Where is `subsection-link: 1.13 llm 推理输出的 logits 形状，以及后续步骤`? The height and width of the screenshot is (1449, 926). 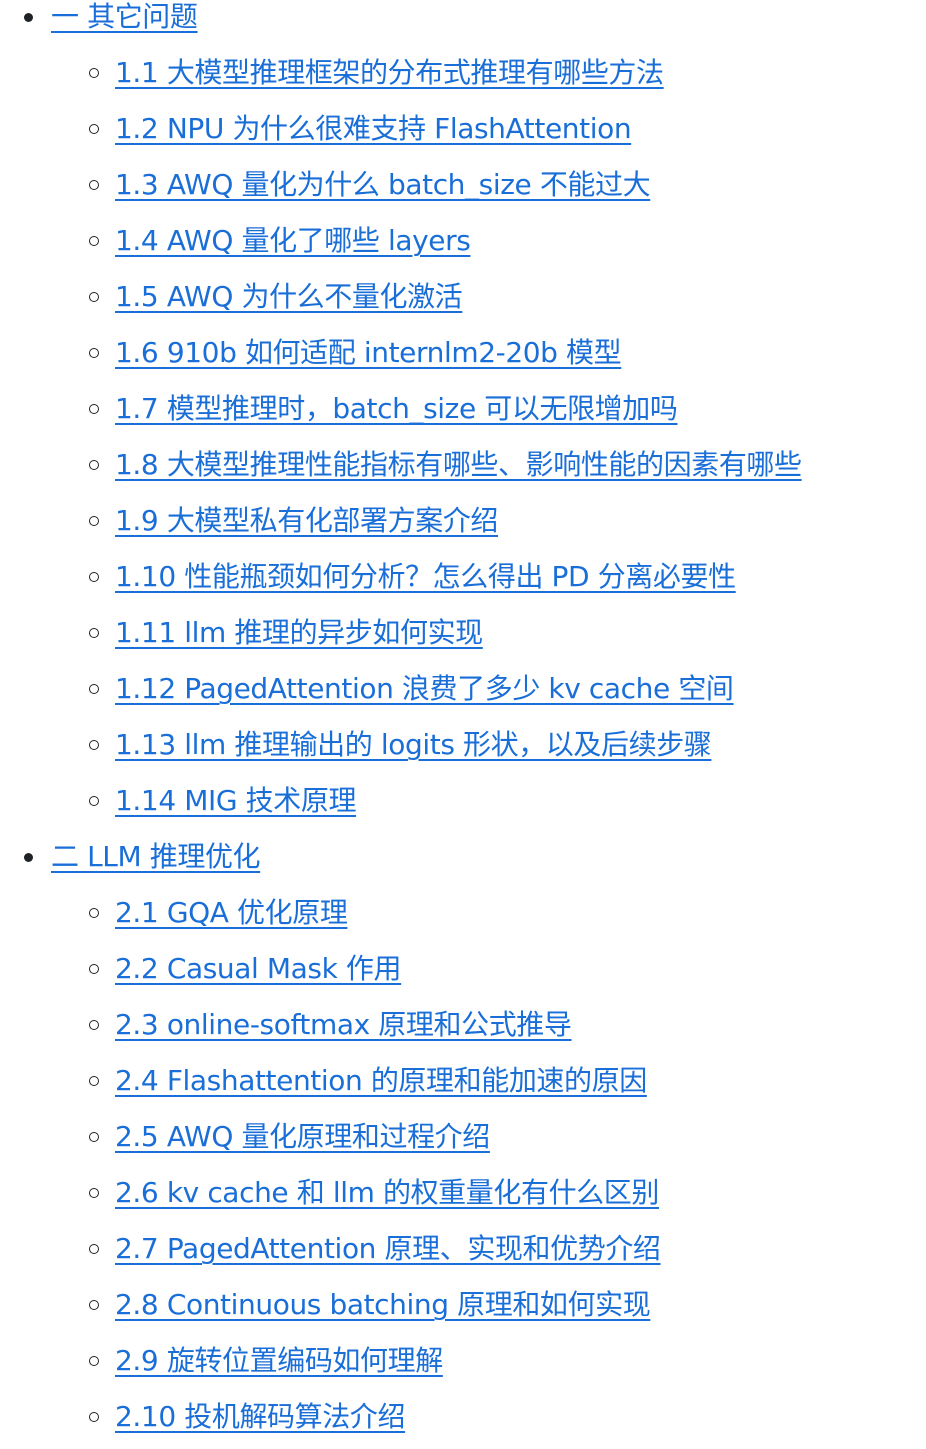 subsection-link: 1.13 llm 推理输出的 logits 形状，以及后续步骤 is located at coordinates (413, 744).